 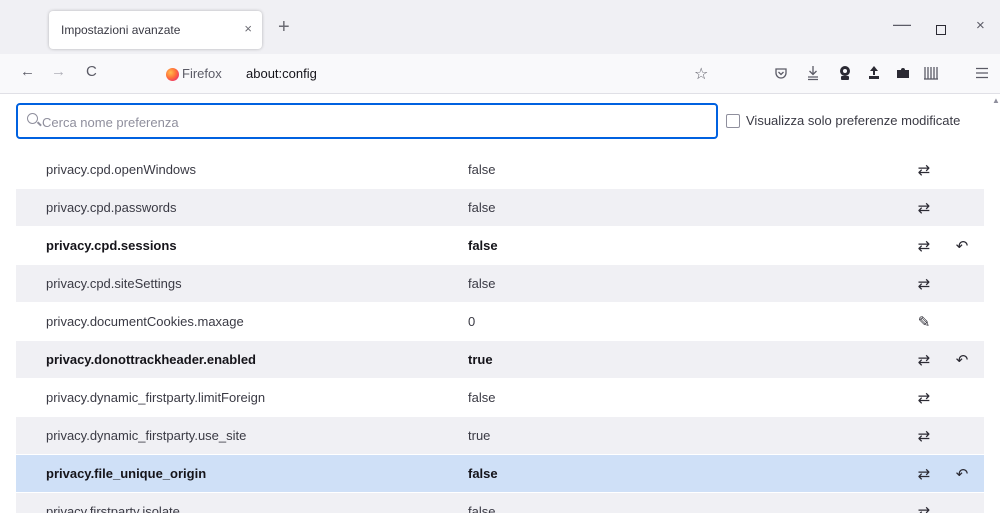 What do you see at coordinates (121, 169) in the screenshot?
I see `pref-name: privacy.cpd.openWindows` at bounding box center [121, 169].